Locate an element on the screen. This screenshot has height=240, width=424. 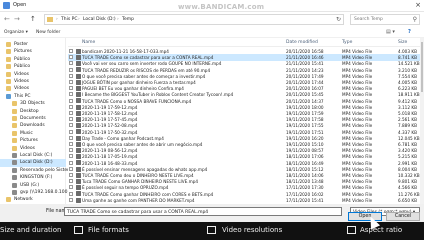
cancel-button: Cancel is located at coordinates (403, 216).